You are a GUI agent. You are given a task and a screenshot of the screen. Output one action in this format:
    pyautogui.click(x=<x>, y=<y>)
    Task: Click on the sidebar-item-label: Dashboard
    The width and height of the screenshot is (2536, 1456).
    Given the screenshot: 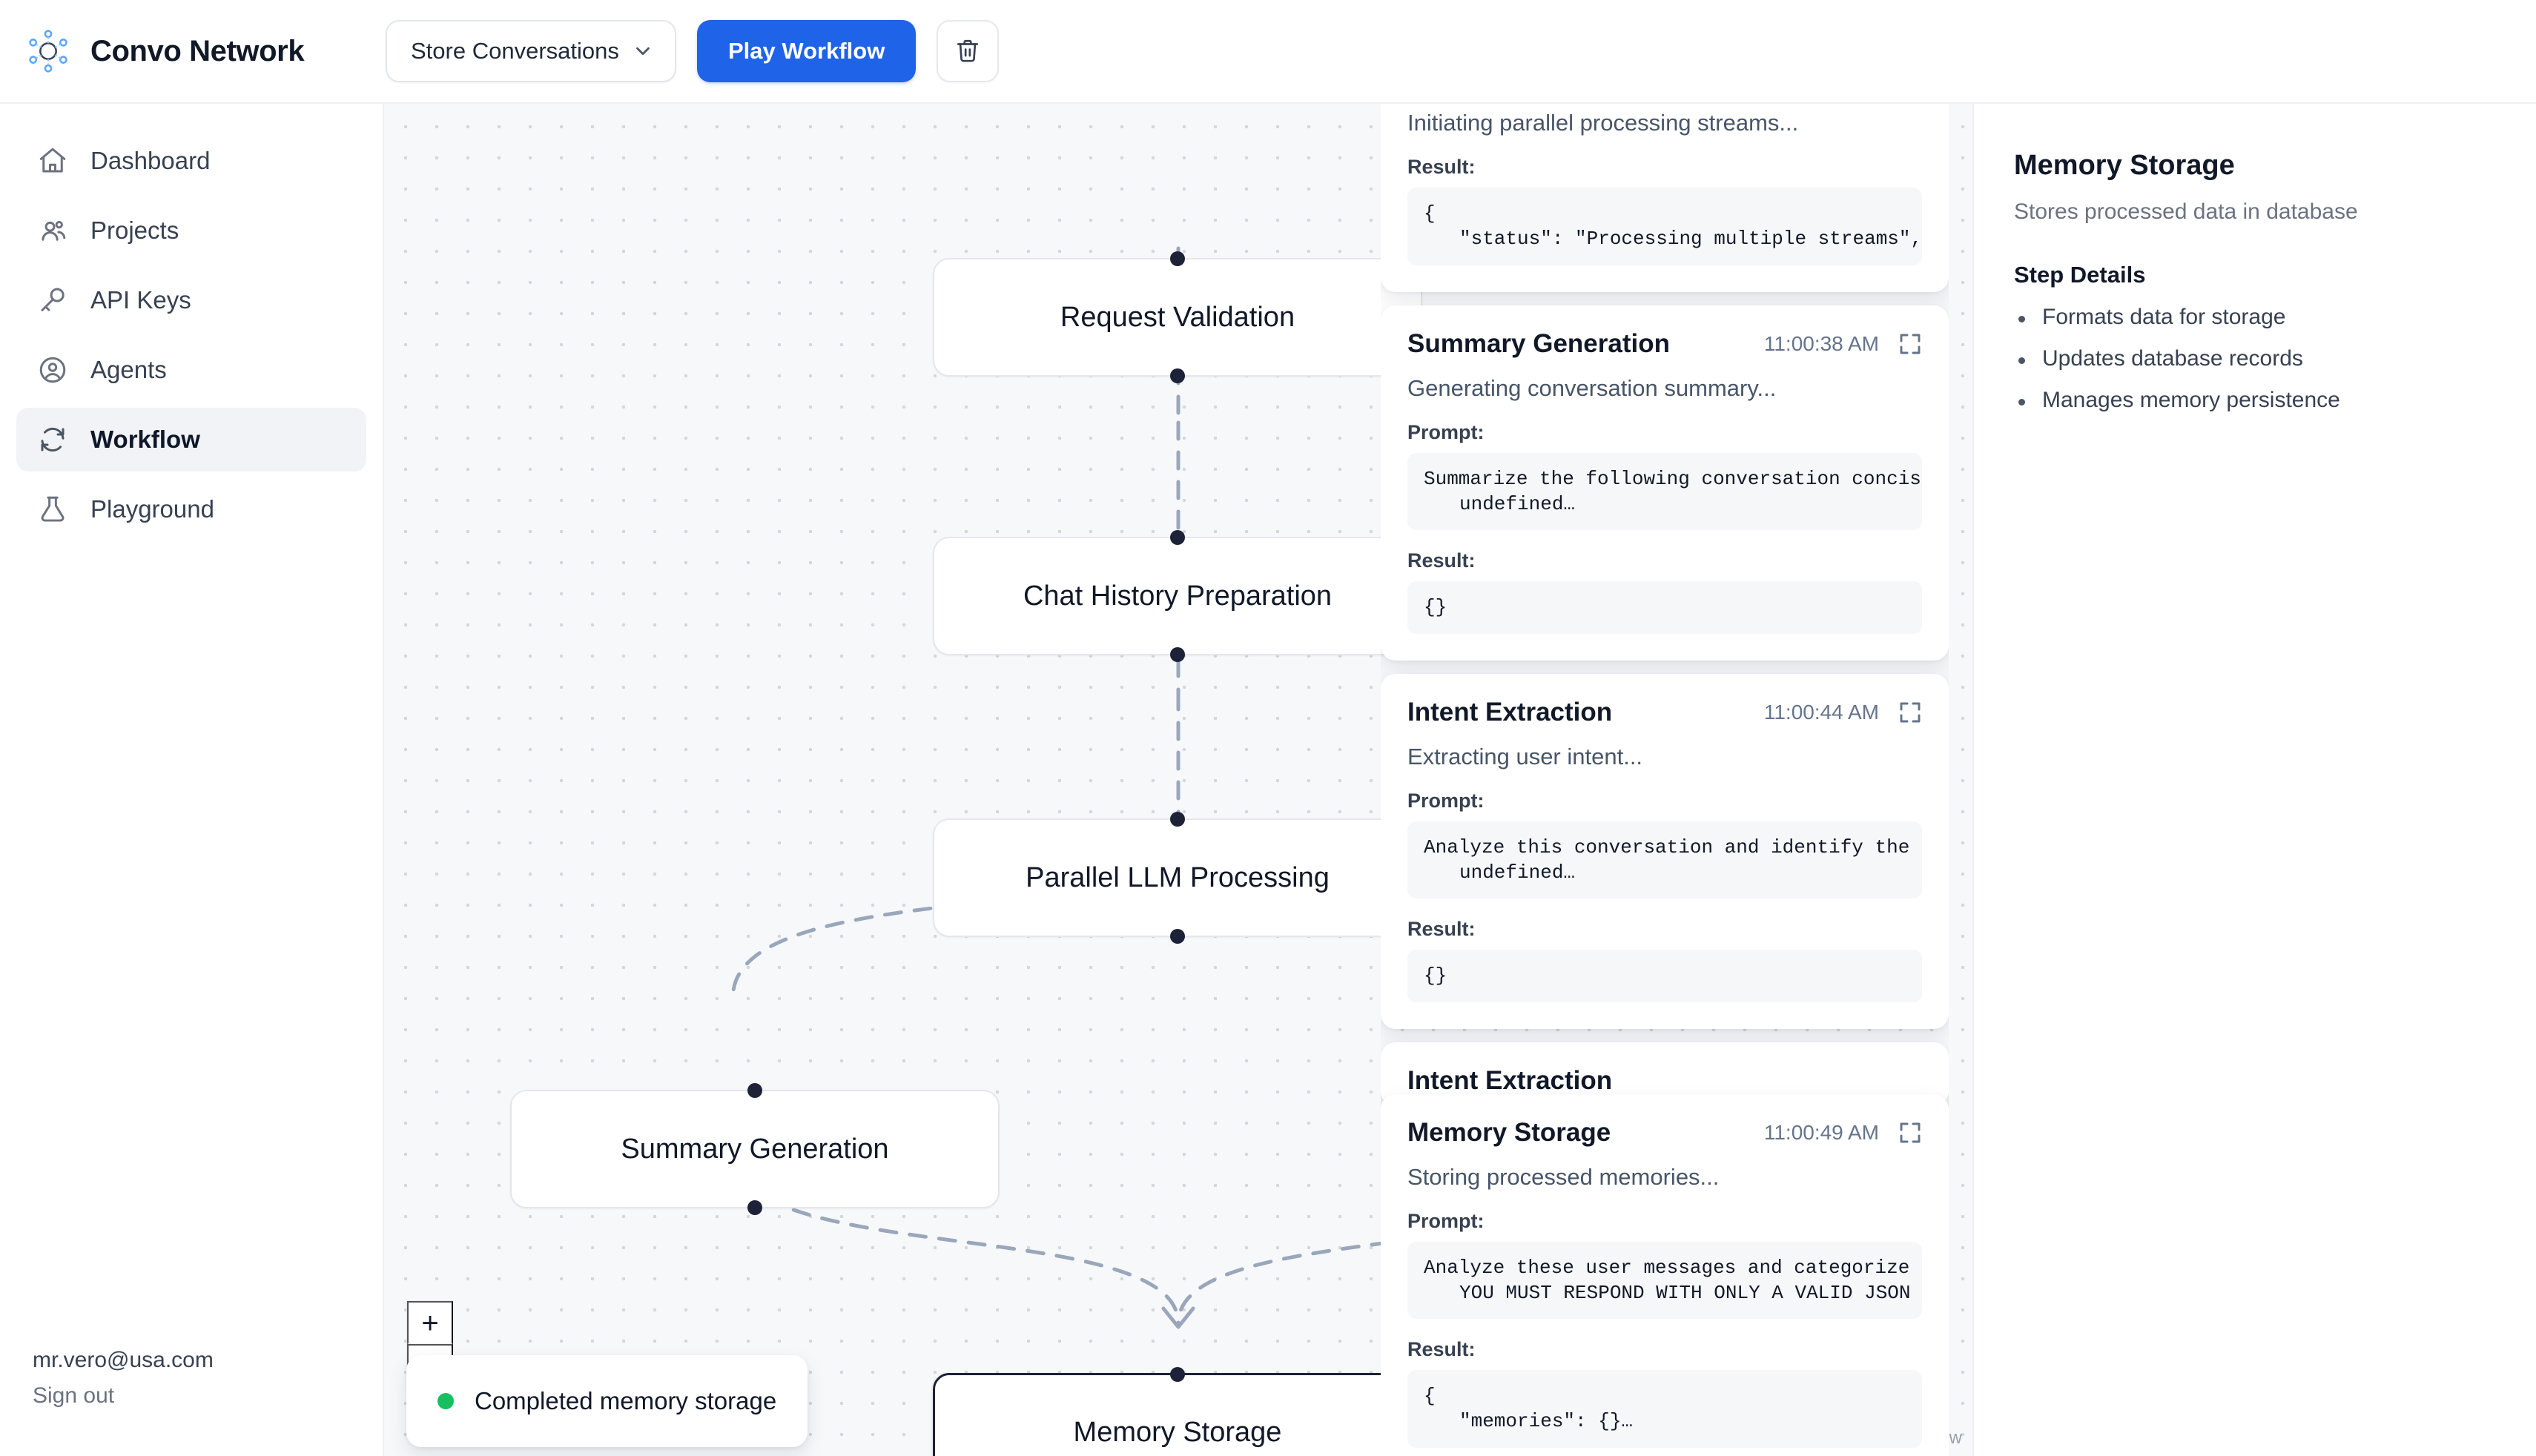 What is the action you would take?
    pyautogui.click(x=151, y=161)
    